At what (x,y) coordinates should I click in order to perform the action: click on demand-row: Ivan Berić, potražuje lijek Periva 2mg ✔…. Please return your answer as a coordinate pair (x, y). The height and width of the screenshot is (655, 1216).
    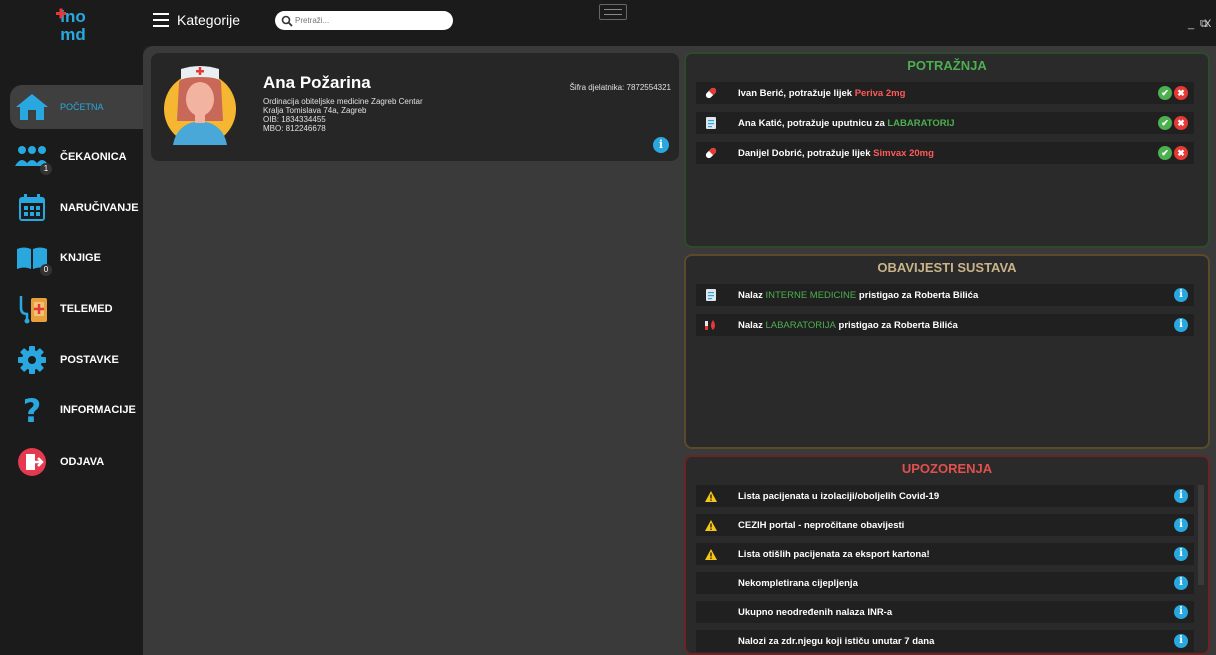
    Looking at the image, I should click on (945, 93).